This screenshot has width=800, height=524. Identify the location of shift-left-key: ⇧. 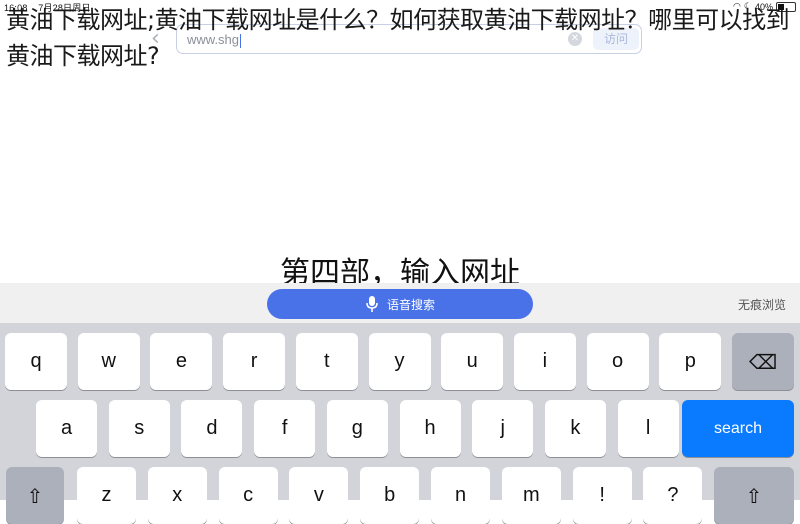
(35, 495).